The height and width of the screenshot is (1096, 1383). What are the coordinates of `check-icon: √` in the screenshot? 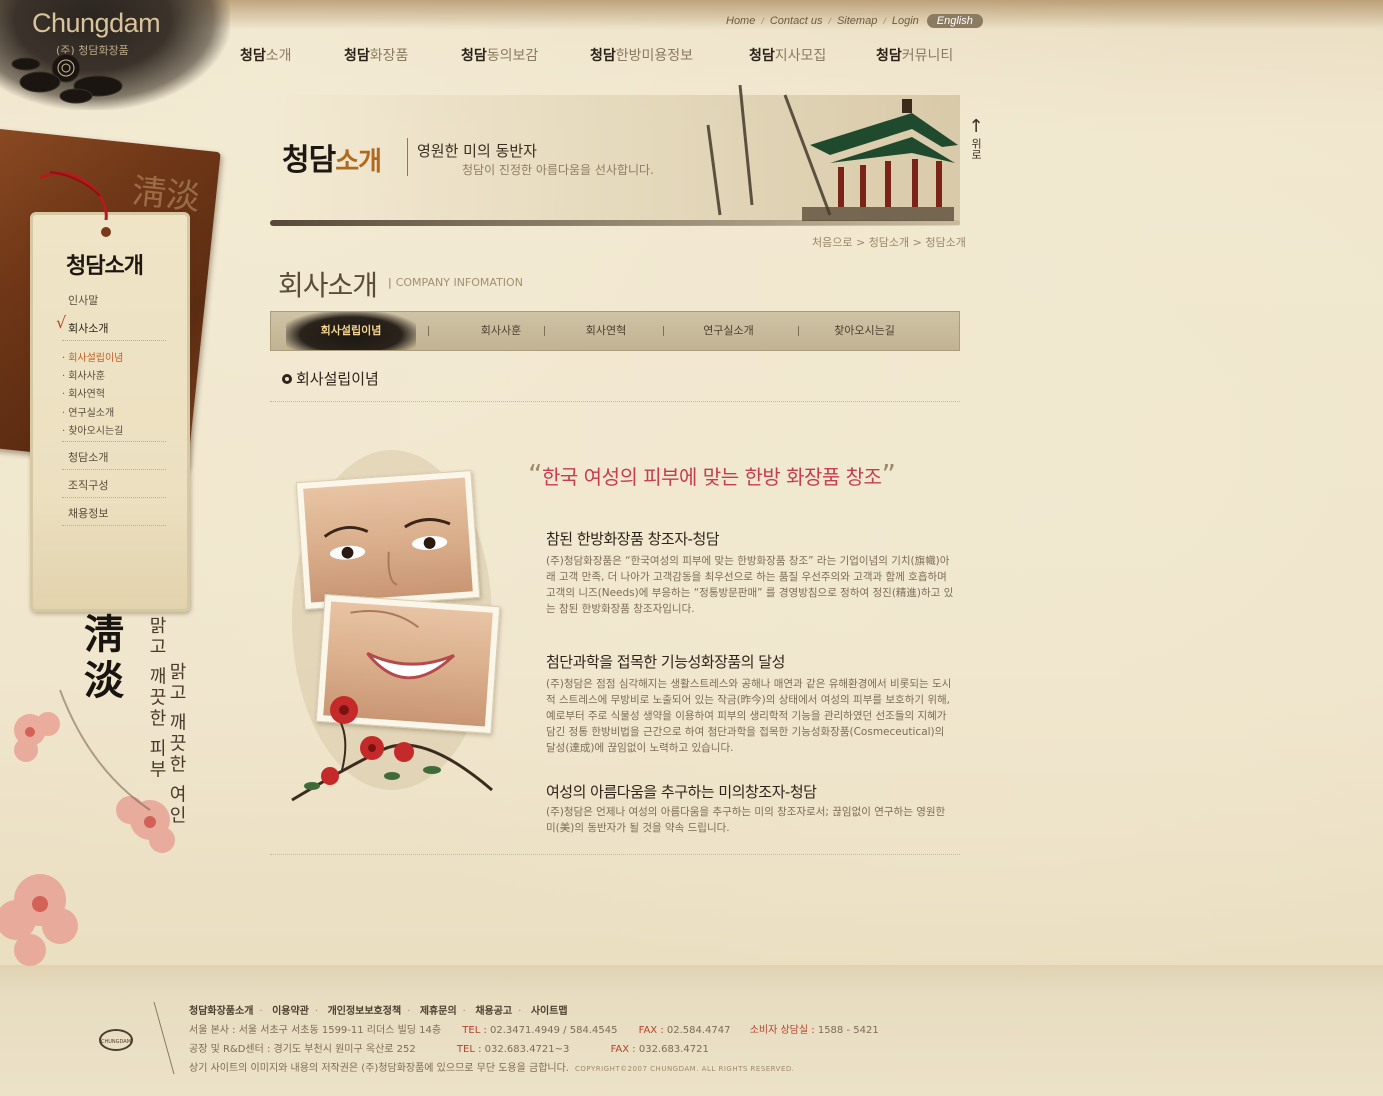 It's located at (61, 322).